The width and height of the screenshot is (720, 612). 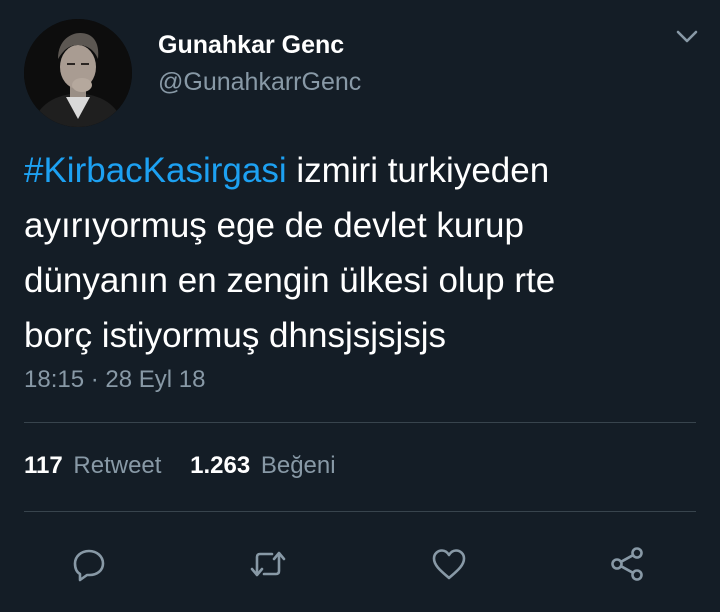 I want to click on retweet-icon, so click(x=268, y=564).